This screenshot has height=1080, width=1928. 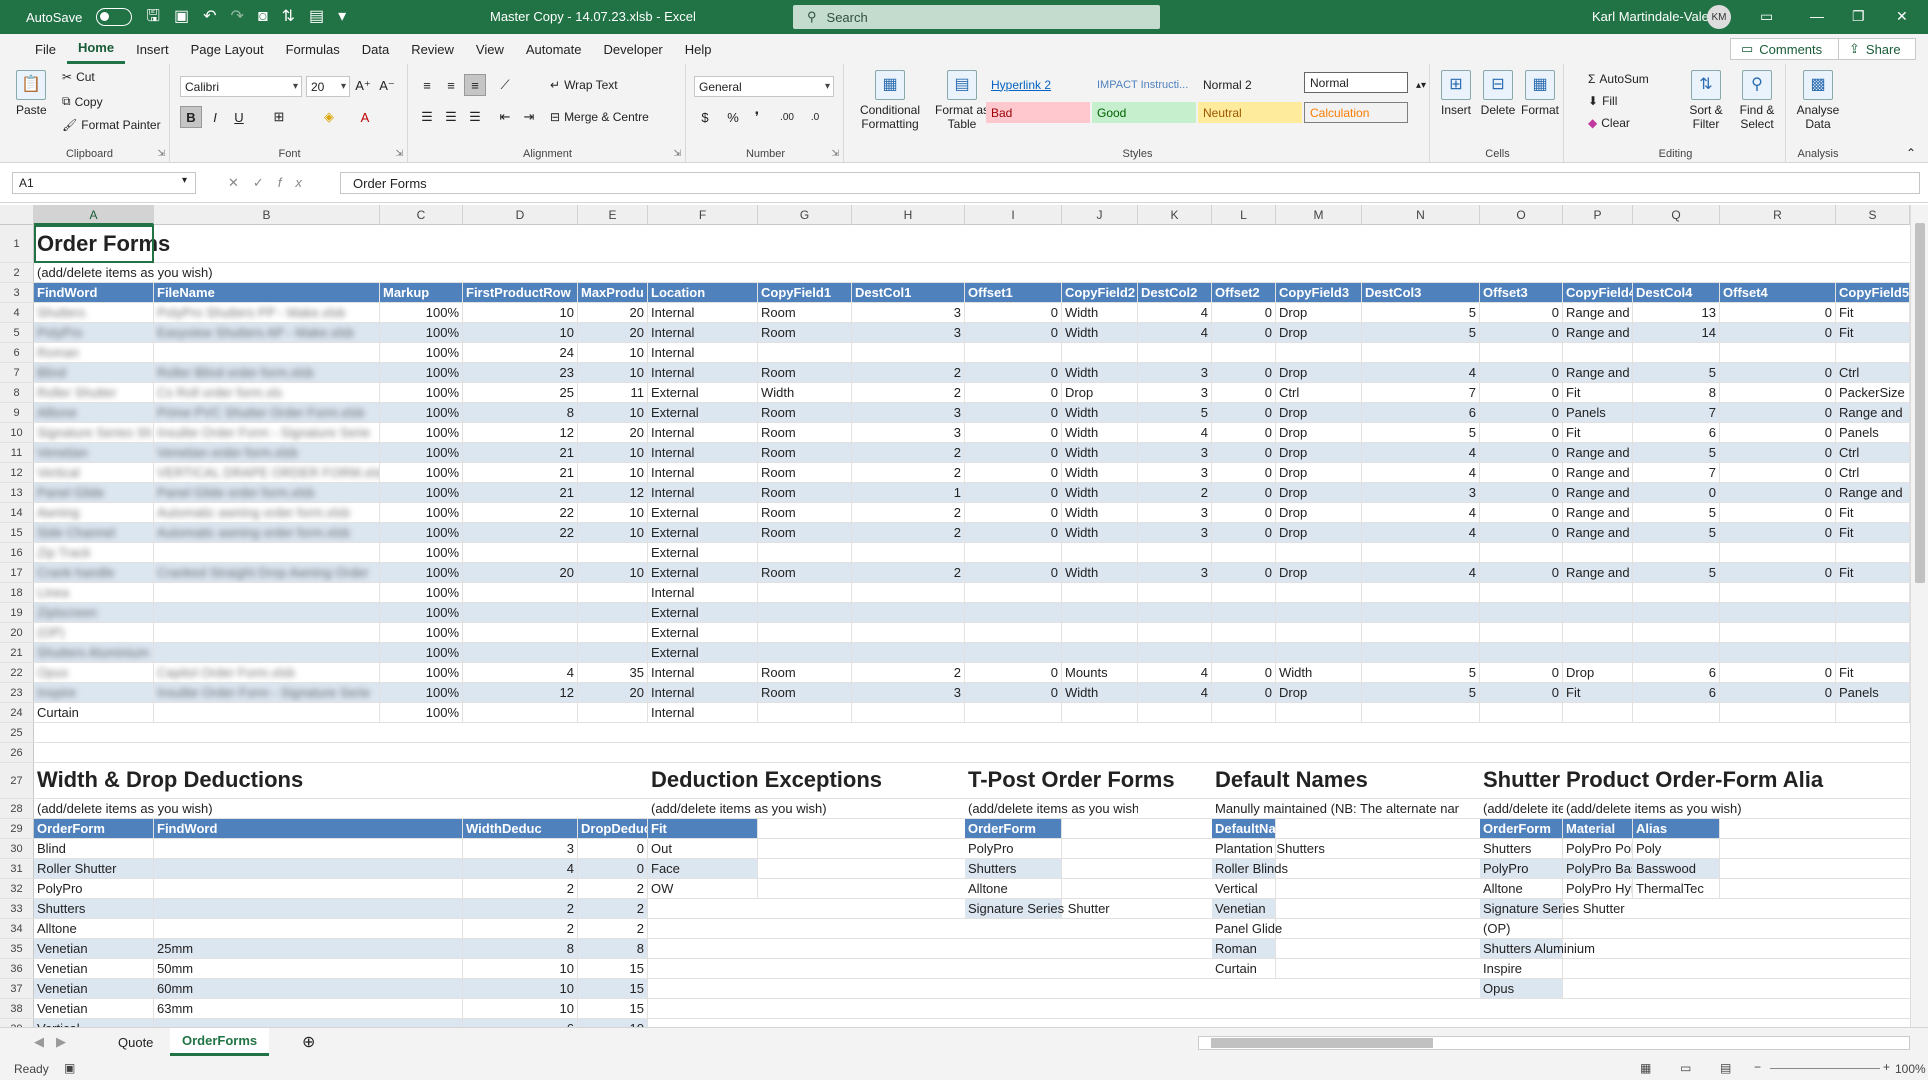 What do you see at coordinates (1250, 868) in the screenshot?
I see `table-cell: Roller Blinds` at bounding box center [1250, 868].